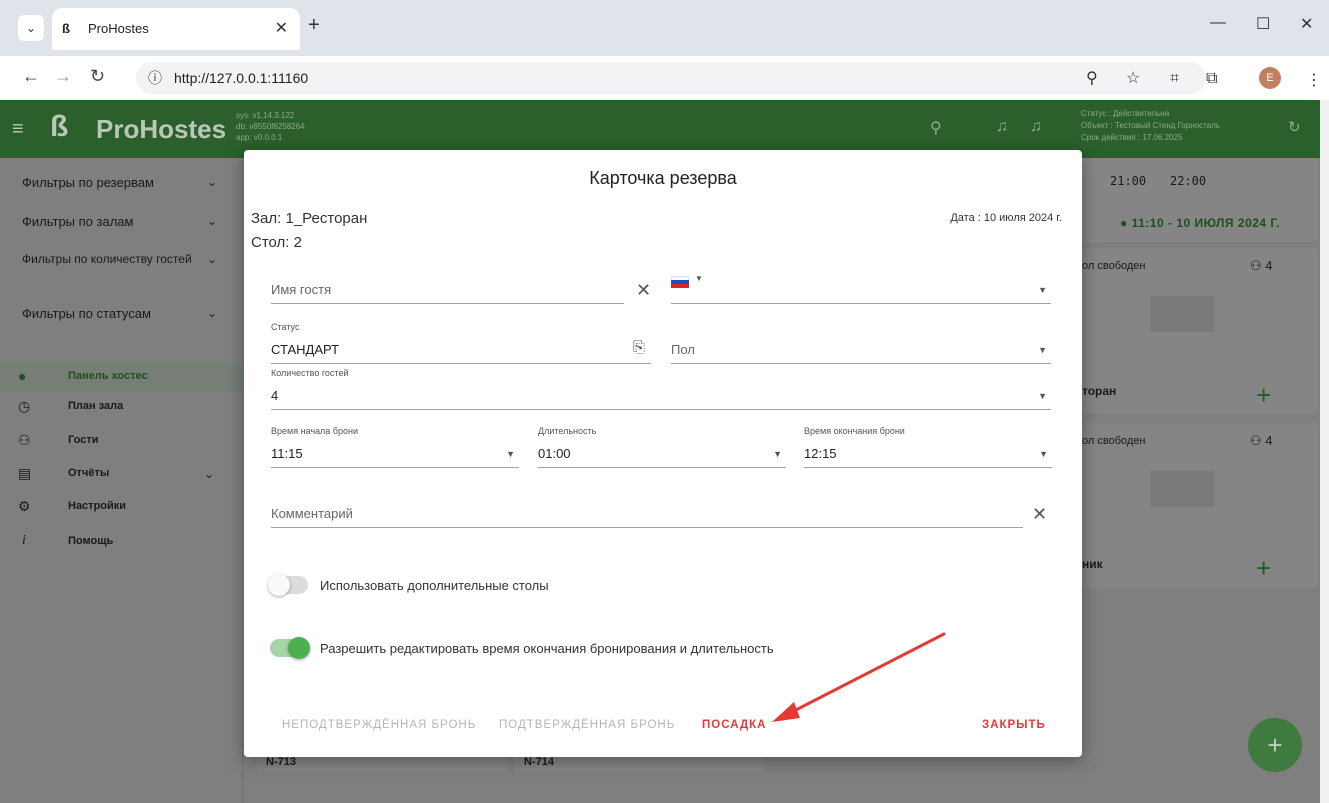 This screenshot has width=1329, height=803. Describe the element at coordinates (279, 585) in the screenshot. I see `toggle-knob` at that location.